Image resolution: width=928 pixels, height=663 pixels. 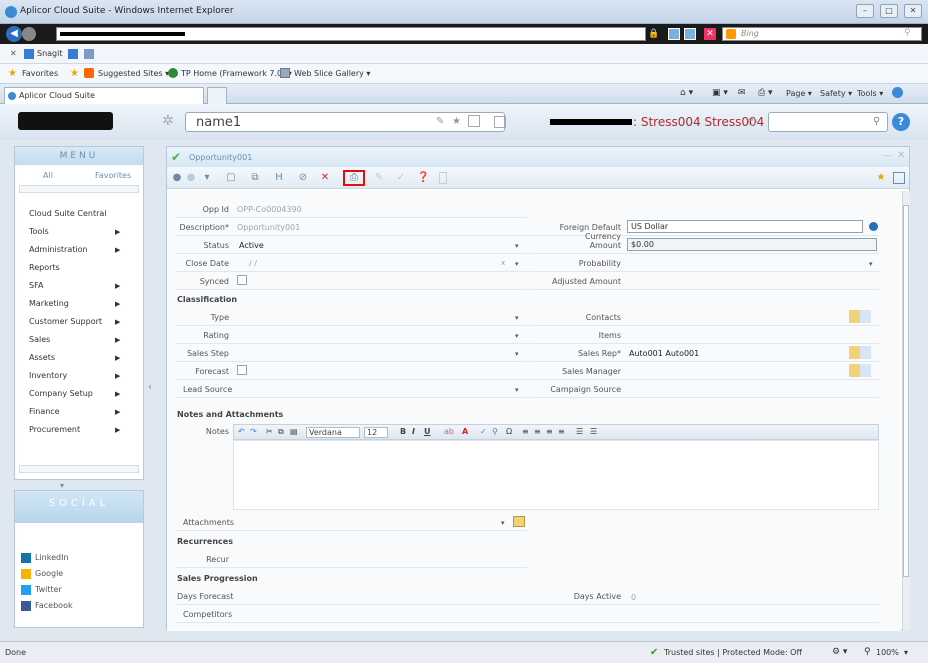 I want to click on zoom-level: 100%, so click(x=887, y=652).